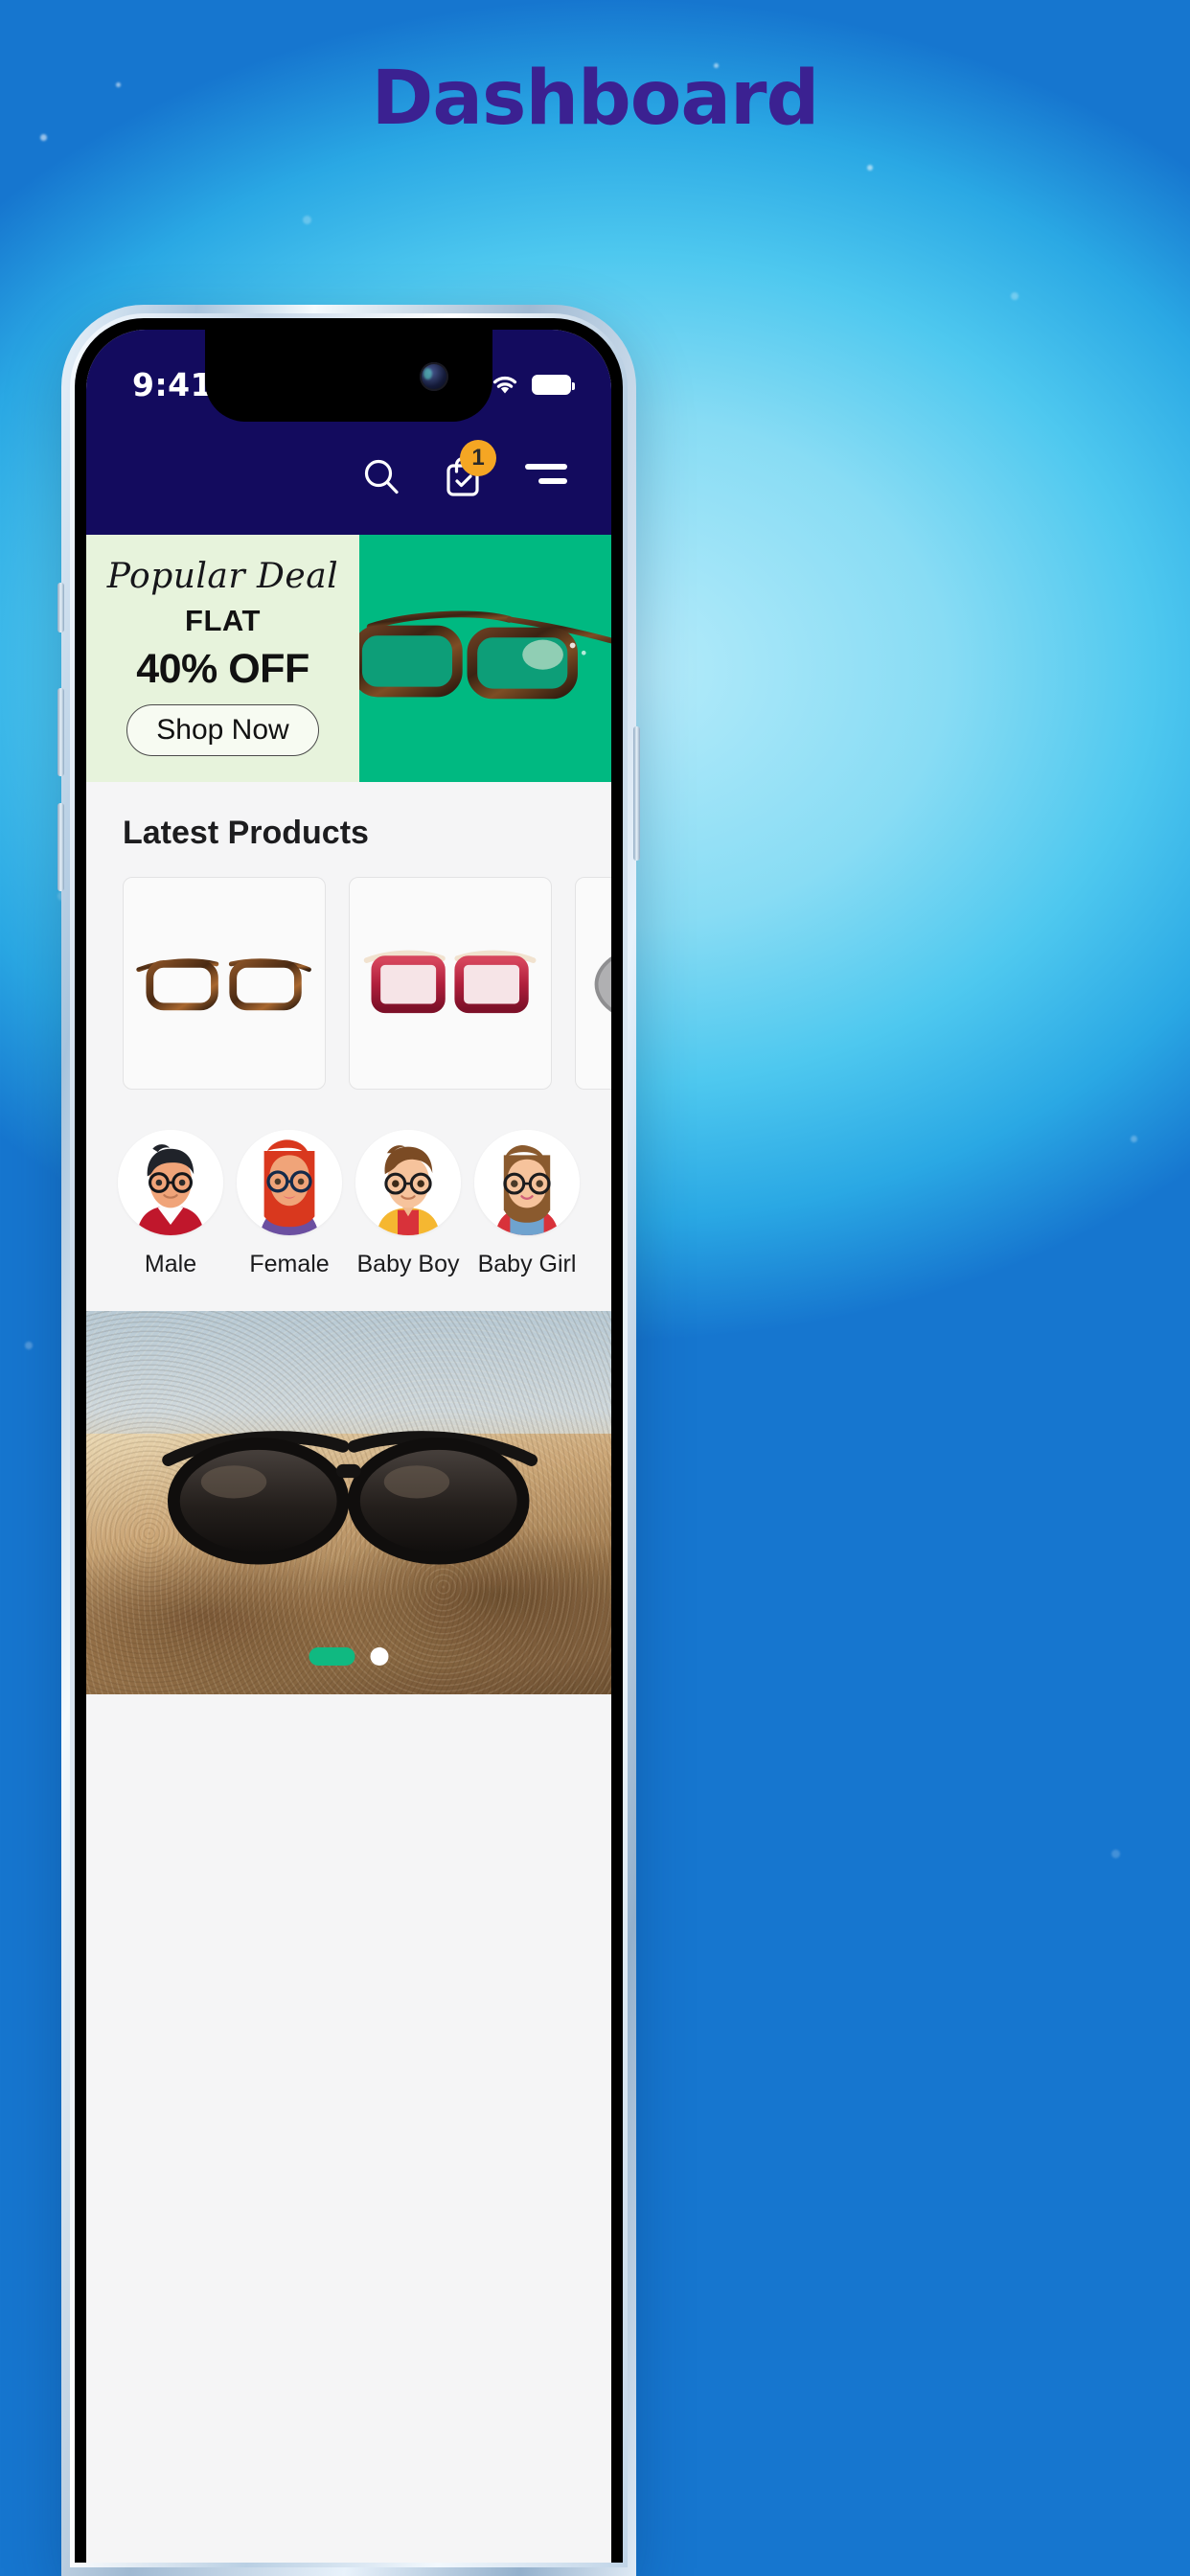  What do you see at coordinates (637, 793) in the screenshot?
I see `phone-power-button` at bounding box center [637, 793].